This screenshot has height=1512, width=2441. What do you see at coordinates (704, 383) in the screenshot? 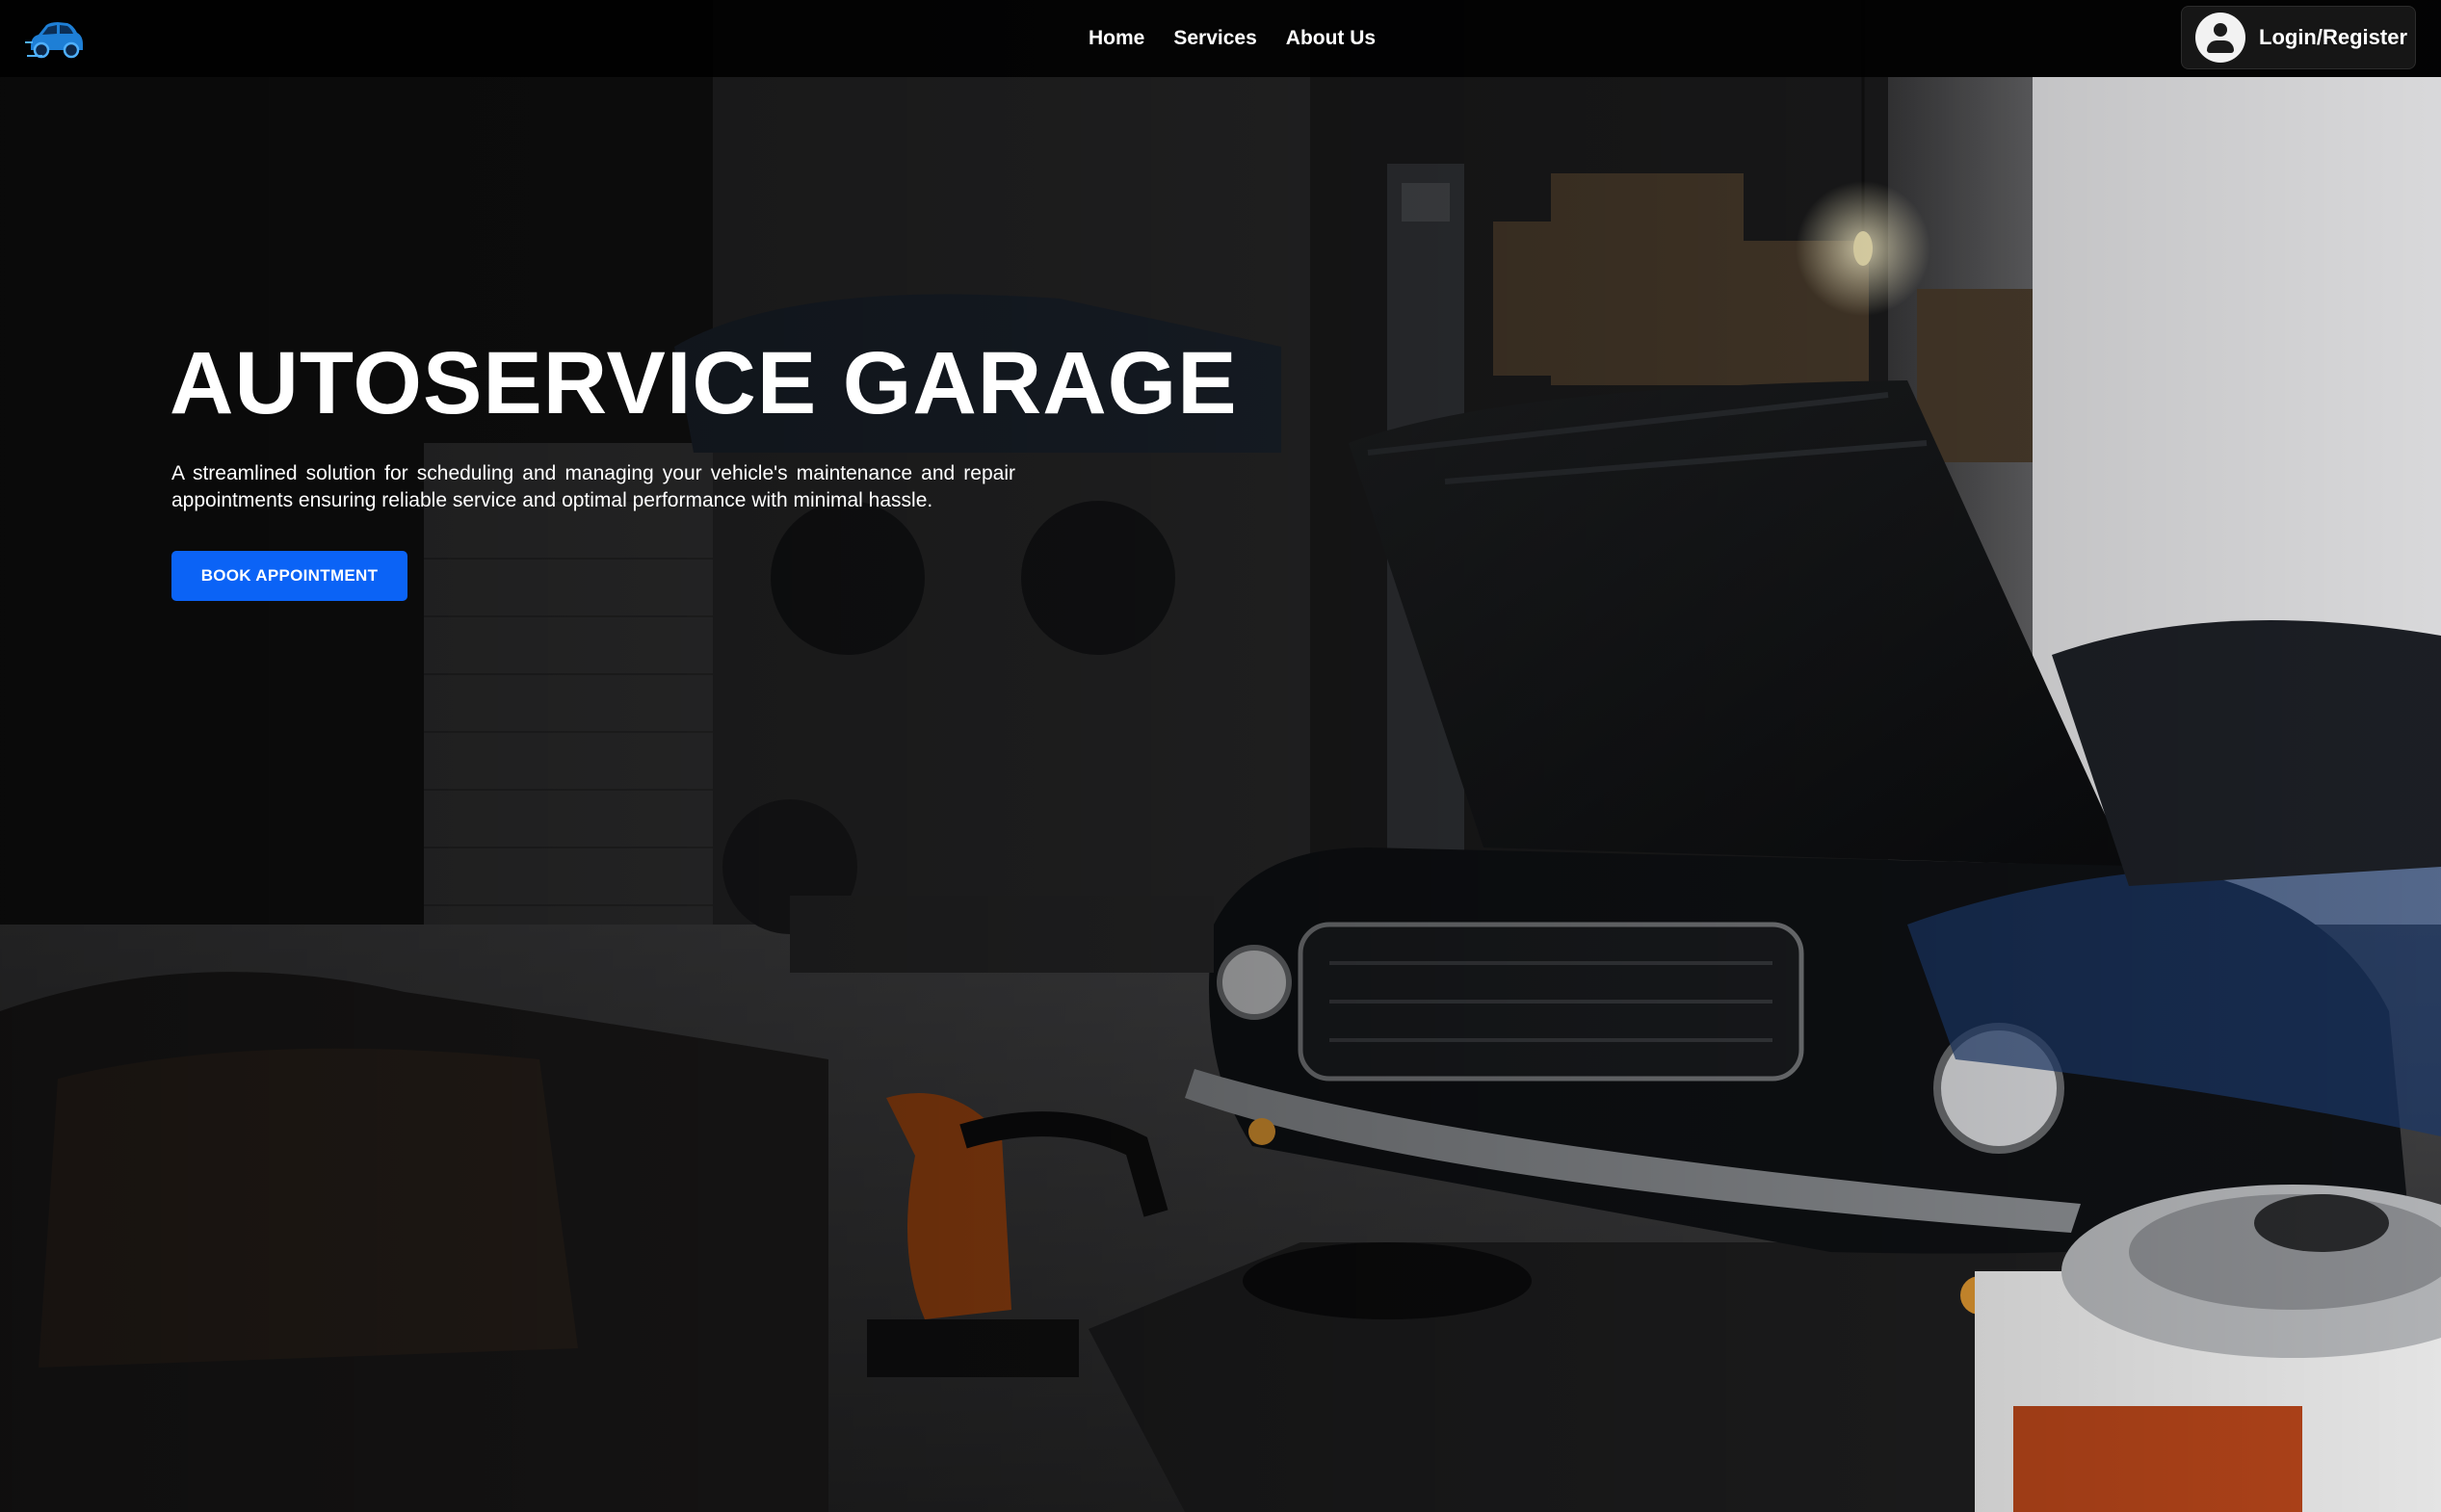
I see `hero-title: AUTOSERVICE GARAGE` at bounding box center [704, 383].